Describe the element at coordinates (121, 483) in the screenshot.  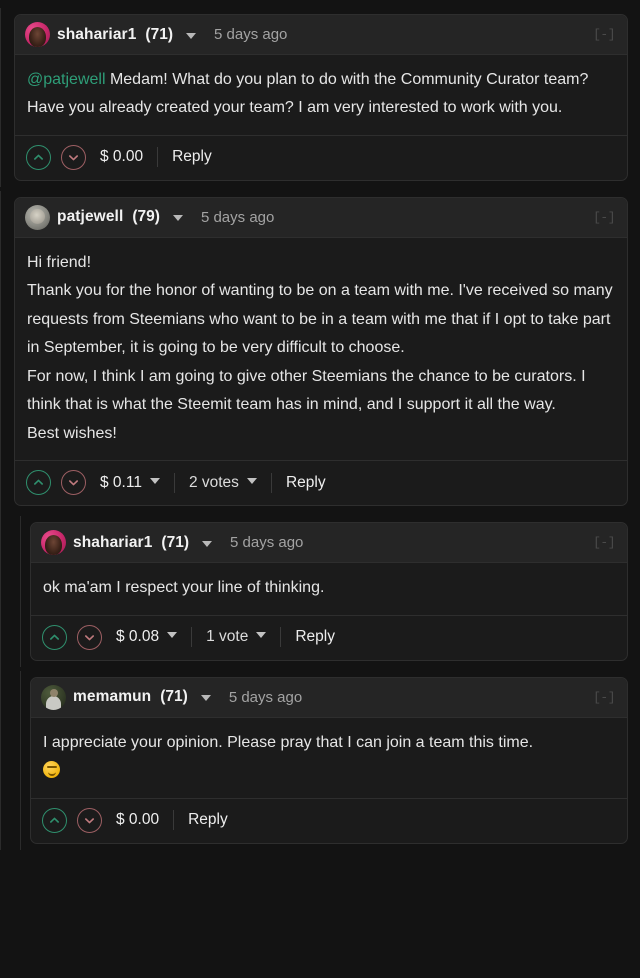
I see `payout-amount: $ 0.11` at that location.